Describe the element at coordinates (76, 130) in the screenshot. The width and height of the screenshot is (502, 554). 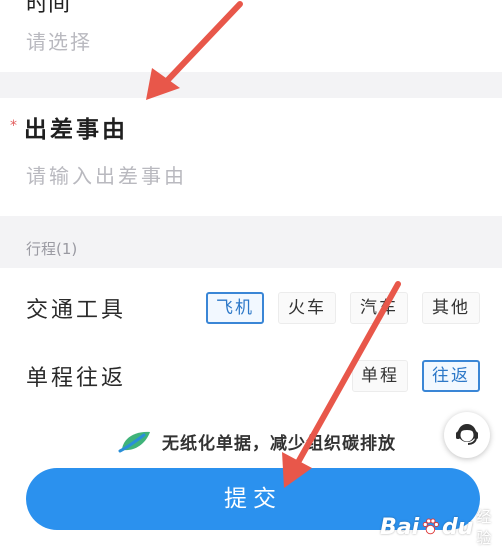
I see `trip-reason-label: 出差事由` at that location.